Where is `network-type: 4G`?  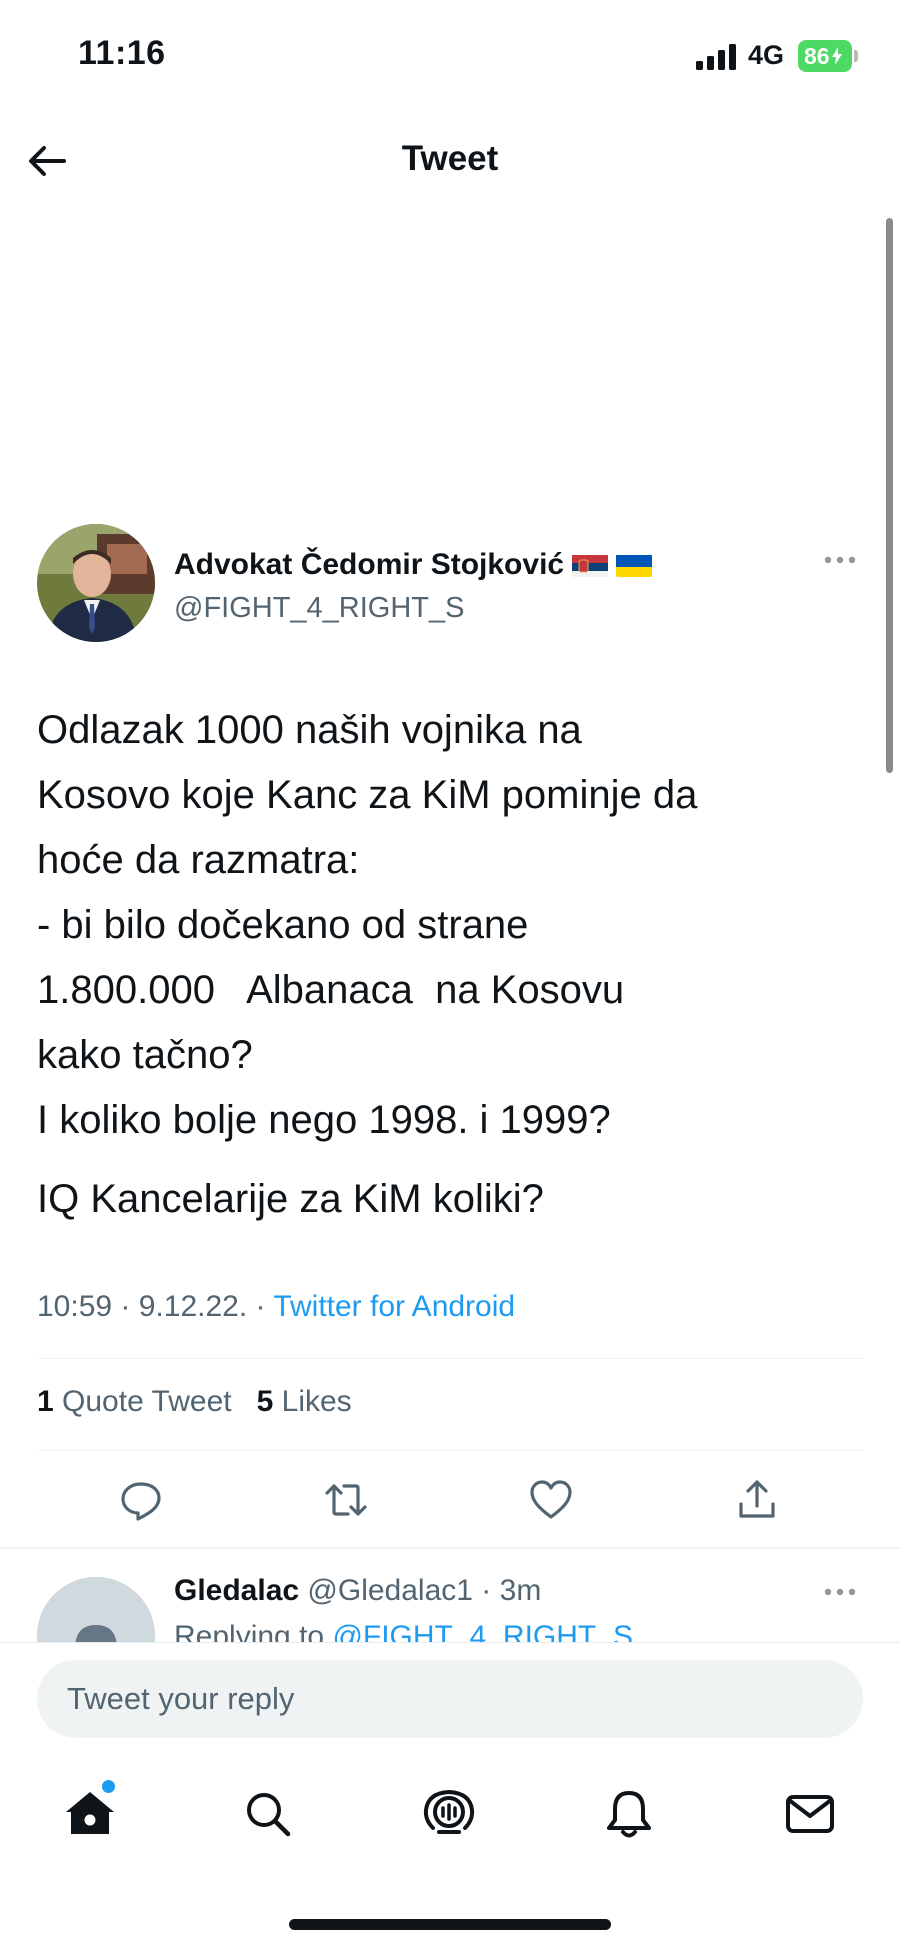
network-type: 4G is located at coordinates (766, 55).